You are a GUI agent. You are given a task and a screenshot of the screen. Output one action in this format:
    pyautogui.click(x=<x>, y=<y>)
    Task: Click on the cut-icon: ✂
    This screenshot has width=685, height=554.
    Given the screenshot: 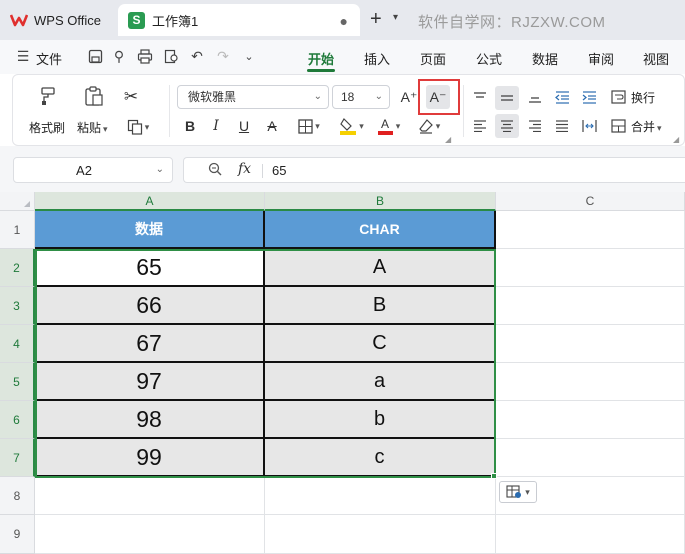 What is the action you would take?
    pyautogui.click(x=131, y=97)
    